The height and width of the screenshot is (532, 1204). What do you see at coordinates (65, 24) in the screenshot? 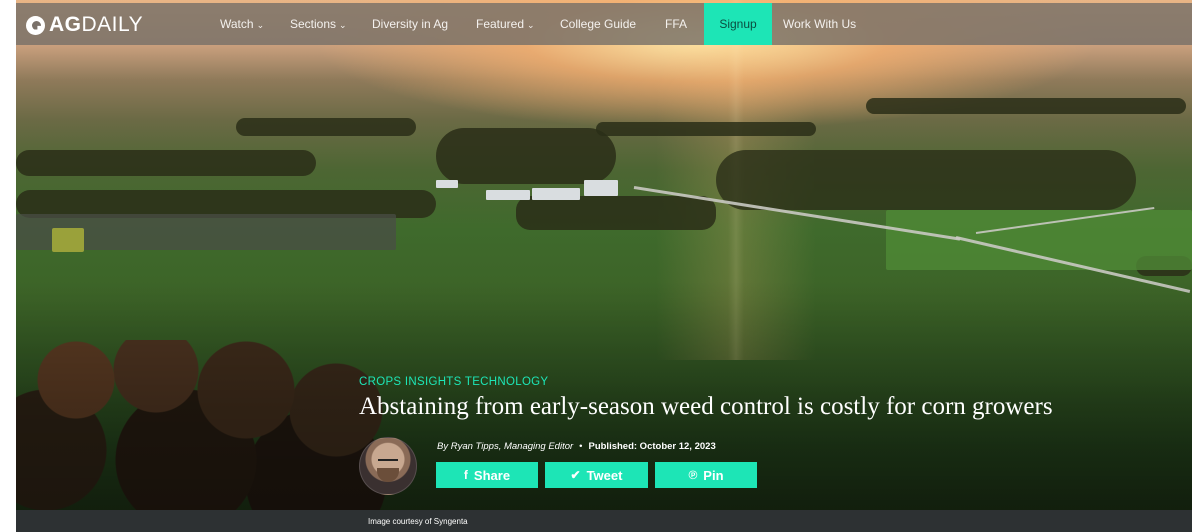
I see `logo-text-bold: AG` at bounding box center [65, 24].